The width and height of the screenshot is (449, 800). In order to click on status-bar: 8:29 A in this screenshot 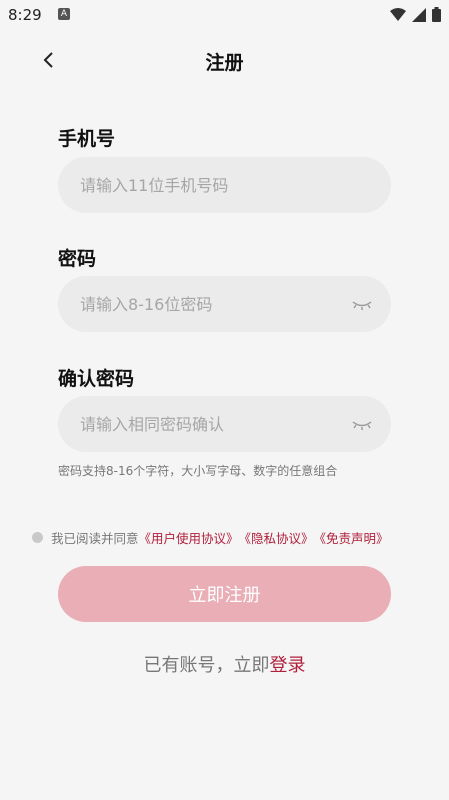, I will do `click(224, 15)`.